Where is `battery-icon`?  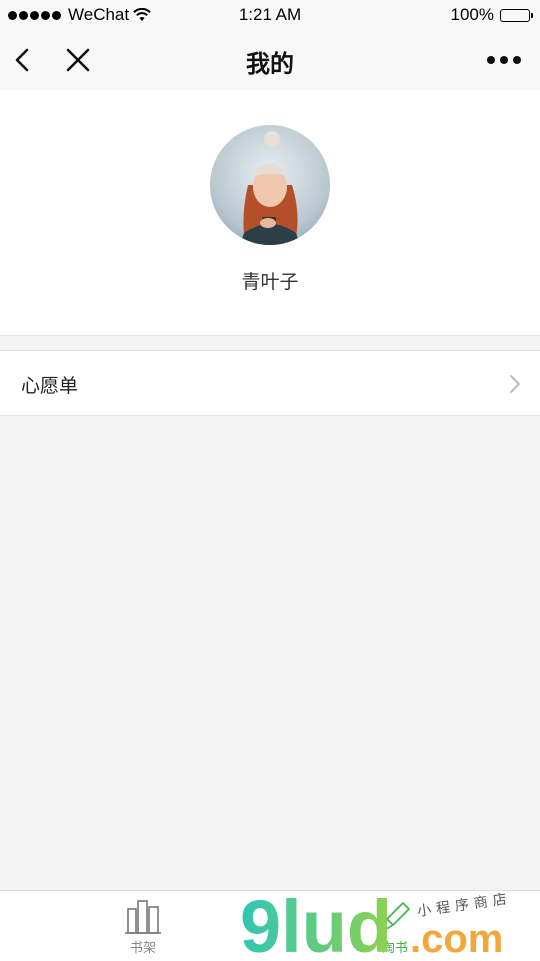 battery-icon is located at coordinates (516, 15).